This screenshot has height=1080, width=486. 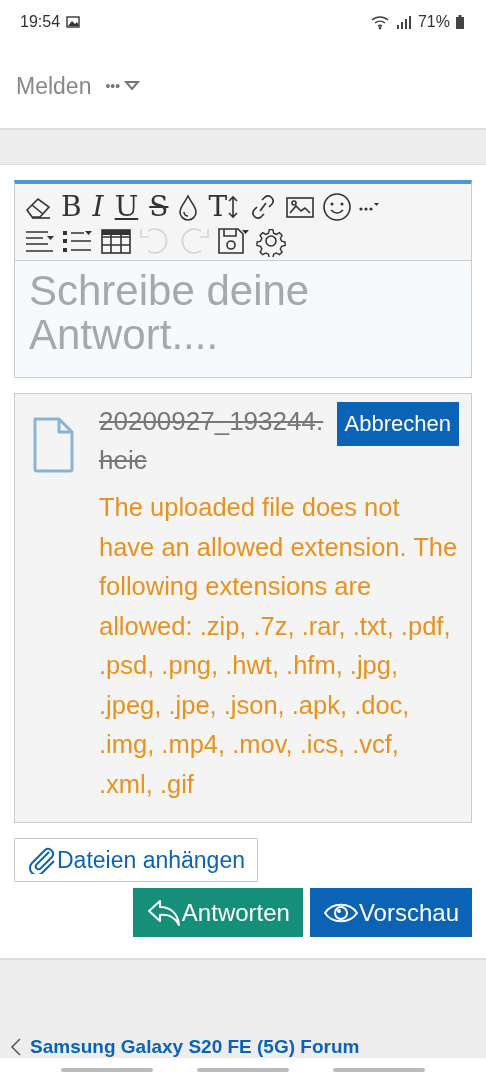 I want to click on cancel-button: Abbrechen, so click(x=397, y=424).